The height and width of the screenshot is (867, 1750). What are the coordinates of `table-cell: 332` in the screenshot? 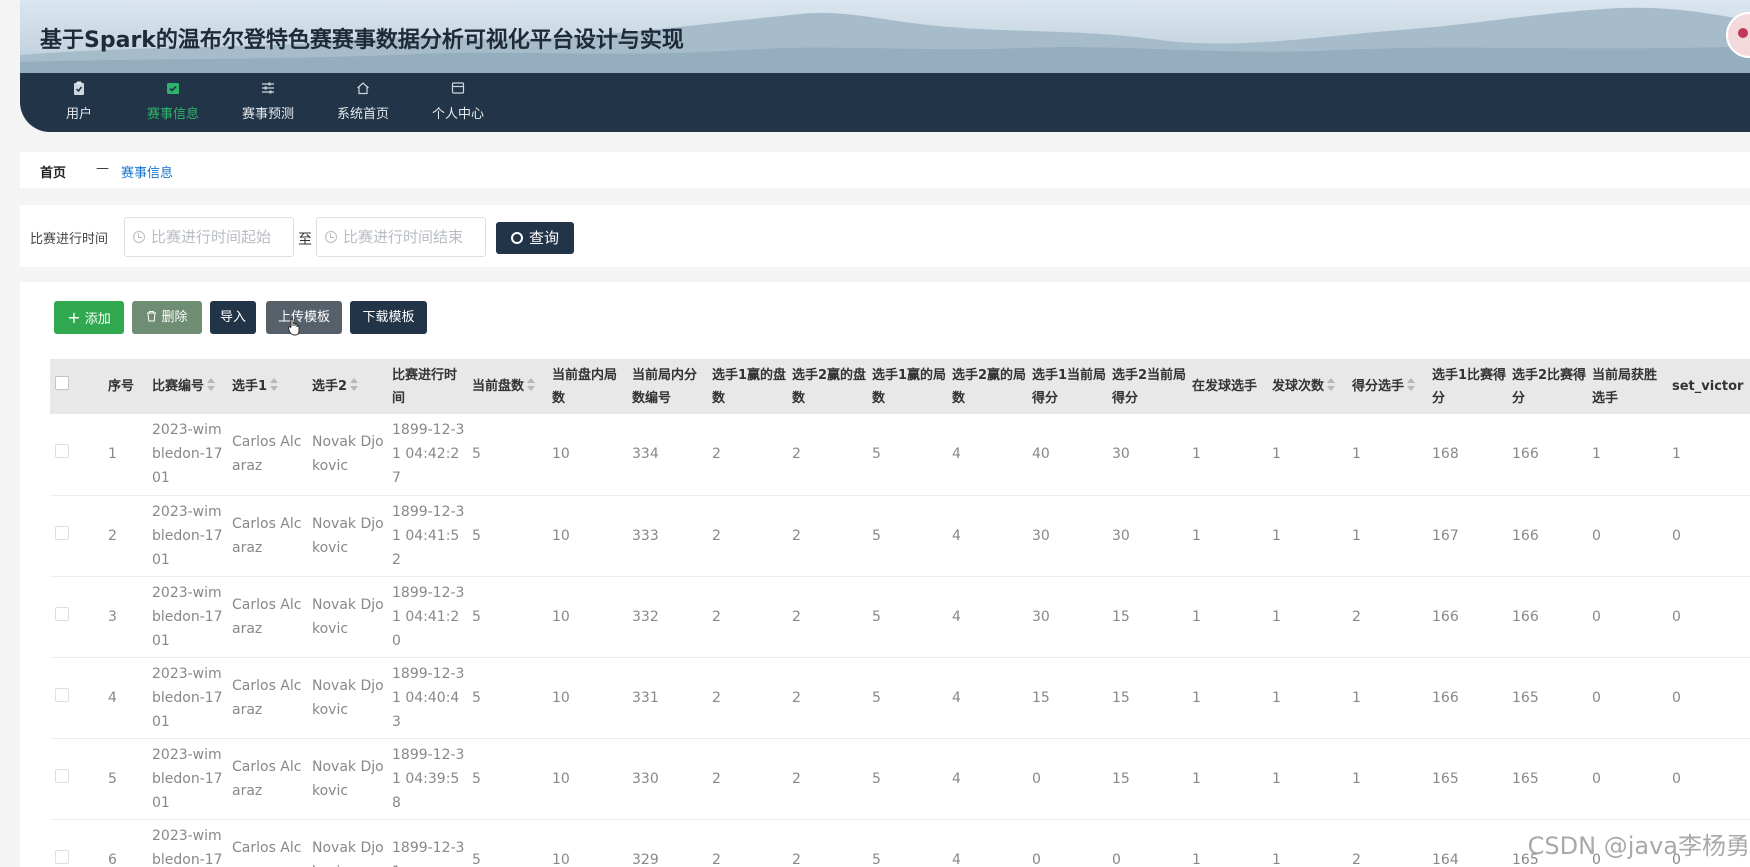 It's located at (670, 617).